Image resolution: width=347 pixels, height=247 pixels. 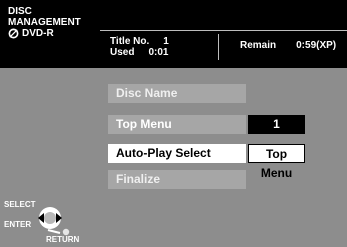 I want to click on menu-item-top-menu: Top Menu, so click(x=177, y=124).